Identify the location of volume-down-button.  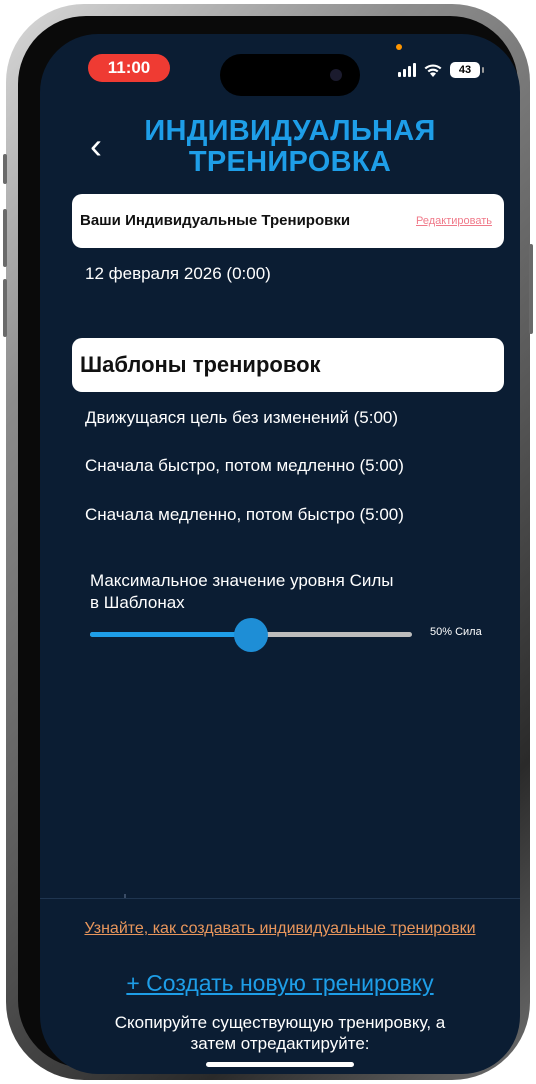
(5, 308).